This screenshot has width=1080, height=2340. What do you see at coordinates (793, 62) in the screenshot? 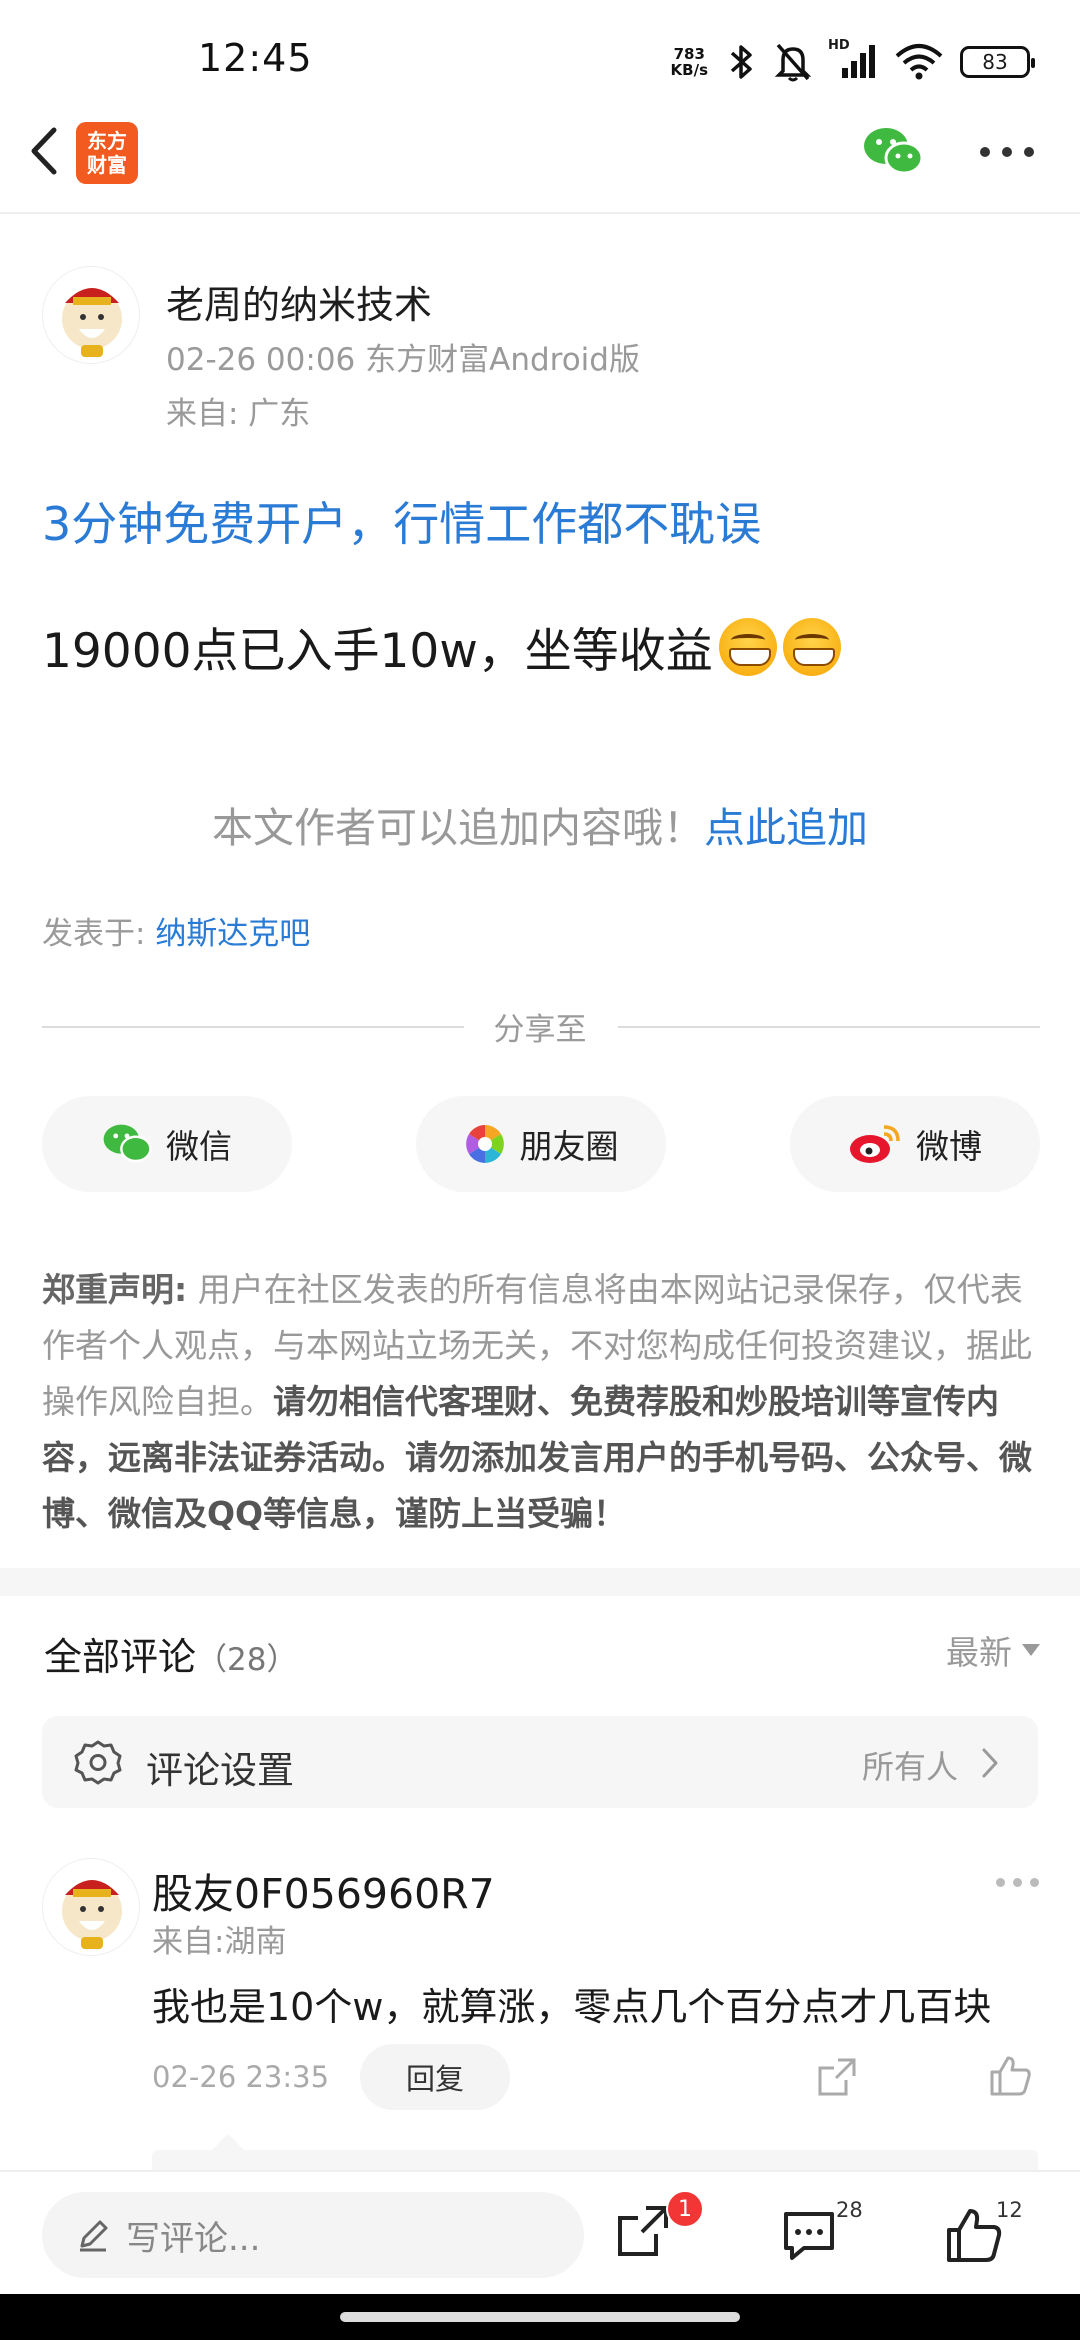
I see `mute-bell-icon` at bounding box center [793, 62].